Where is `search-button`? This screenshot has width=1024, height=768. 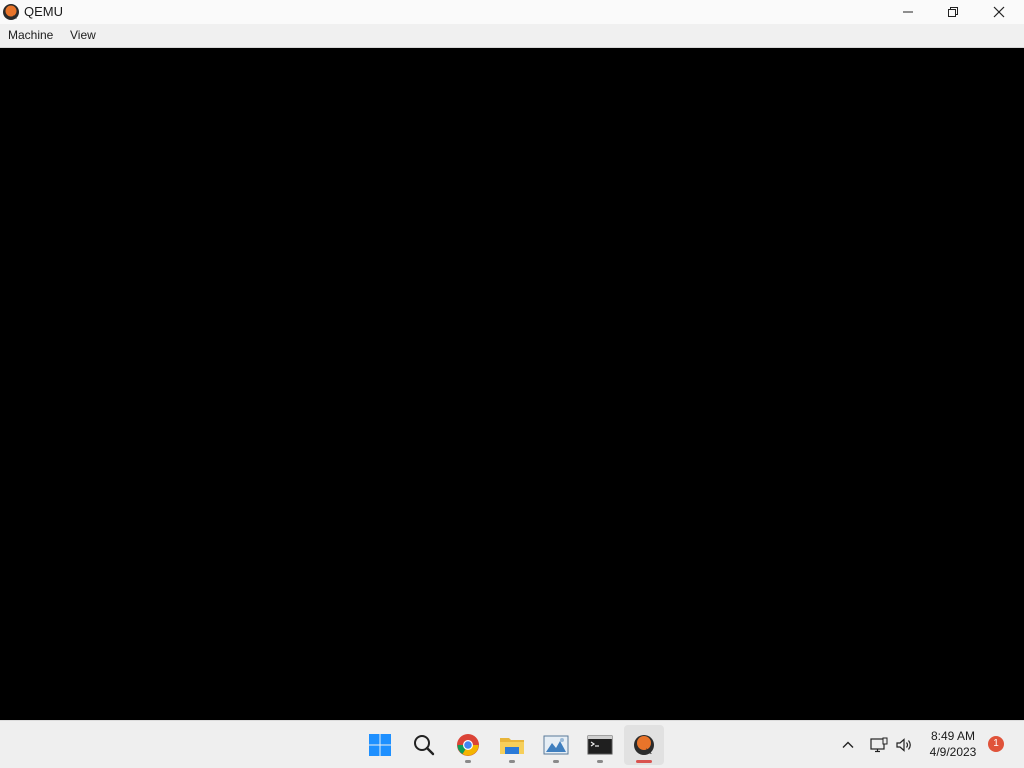 search-button is located at coordinates (424, 745).